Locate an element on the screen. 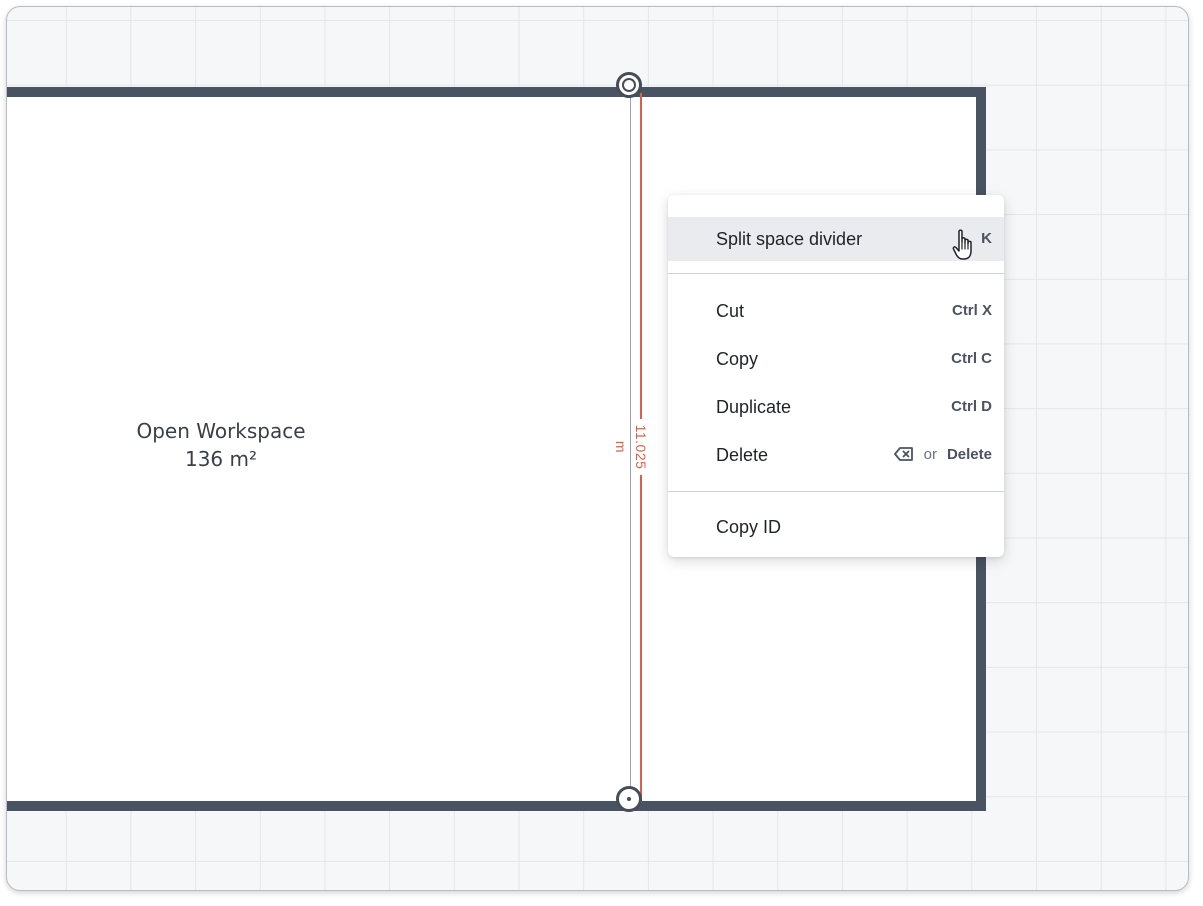  handle-dot-icon is located at coordinates (629, 799).